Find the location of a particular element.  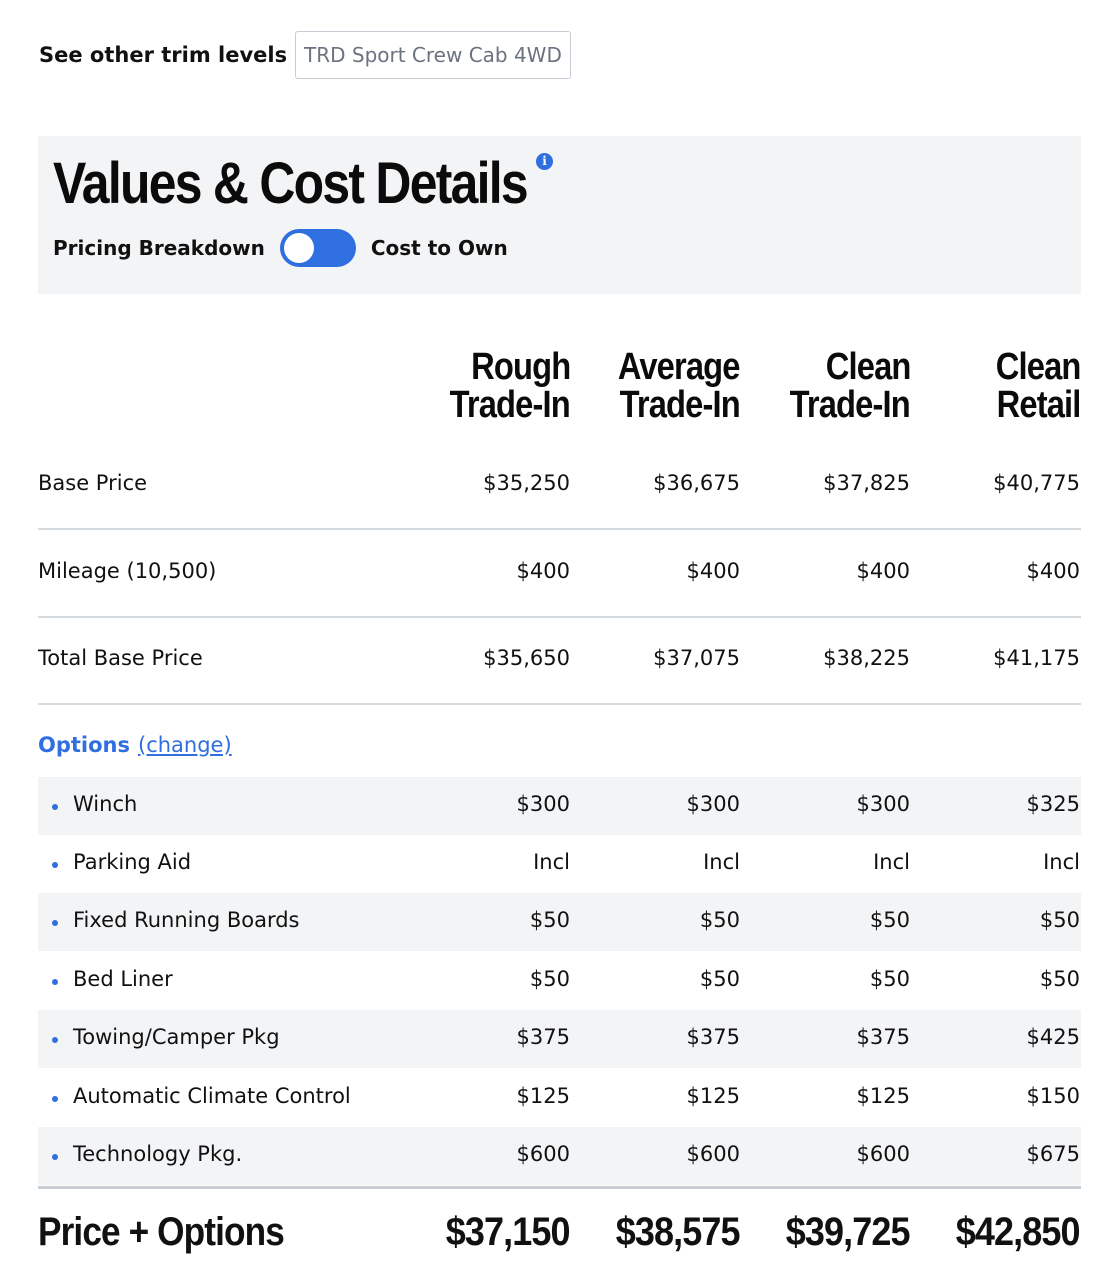

total-value-rough-trade-in: $37,150 is located at coordinates (508, 1232).